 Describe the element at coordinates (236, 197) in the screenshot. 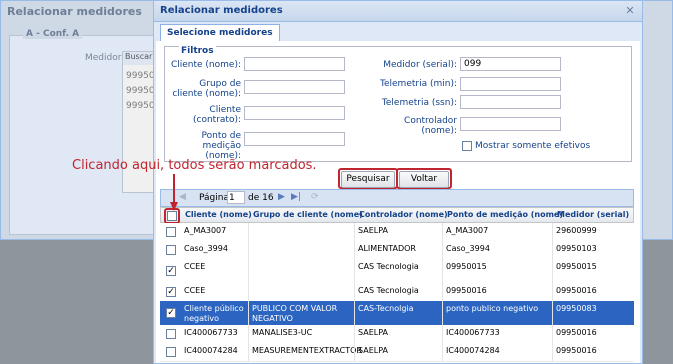

I see `page-number-input` at that location.